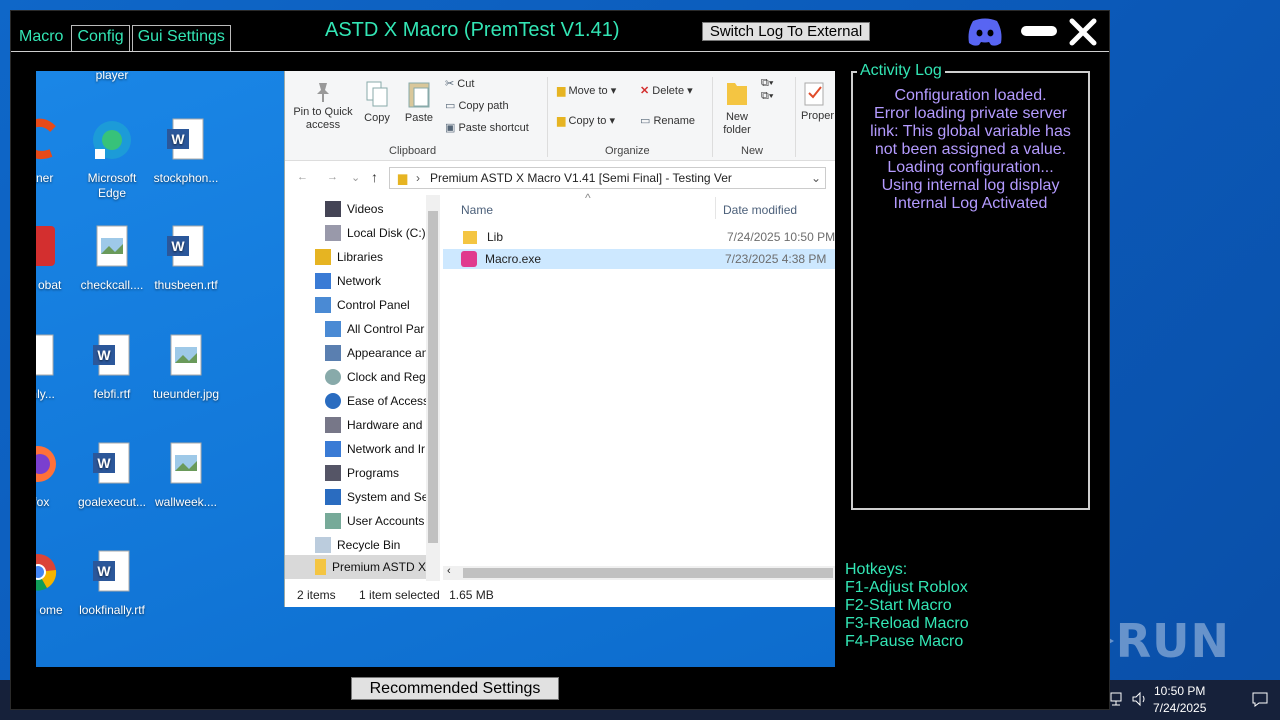 The height and width of the screenshot is (720, 1280). What do you see at coordinates (186, 367) in the screenshot?
I see `desktop-icon: tueunder.jpg` at bounding box center [186, 367].